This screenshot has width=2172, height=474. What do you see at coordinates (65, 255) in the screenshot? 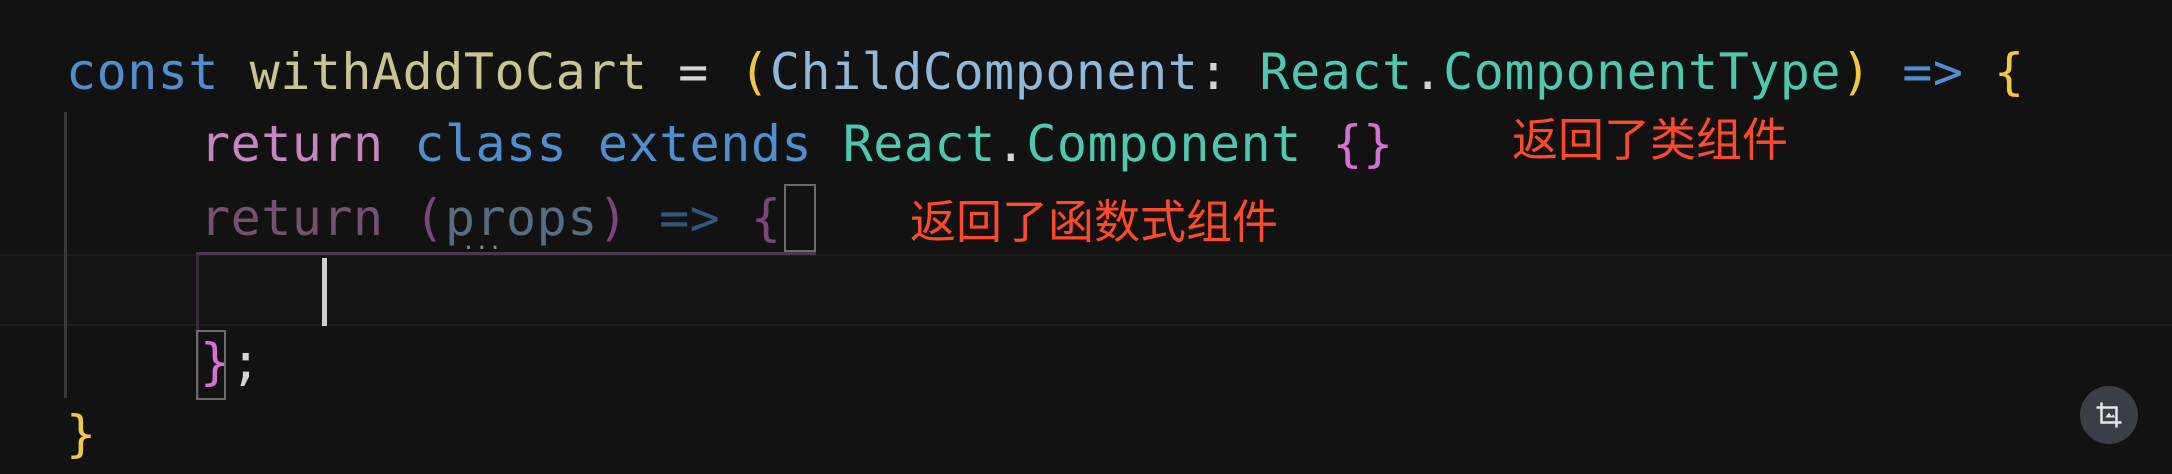
I see `indent-guide` at bounding box center [65, 255].